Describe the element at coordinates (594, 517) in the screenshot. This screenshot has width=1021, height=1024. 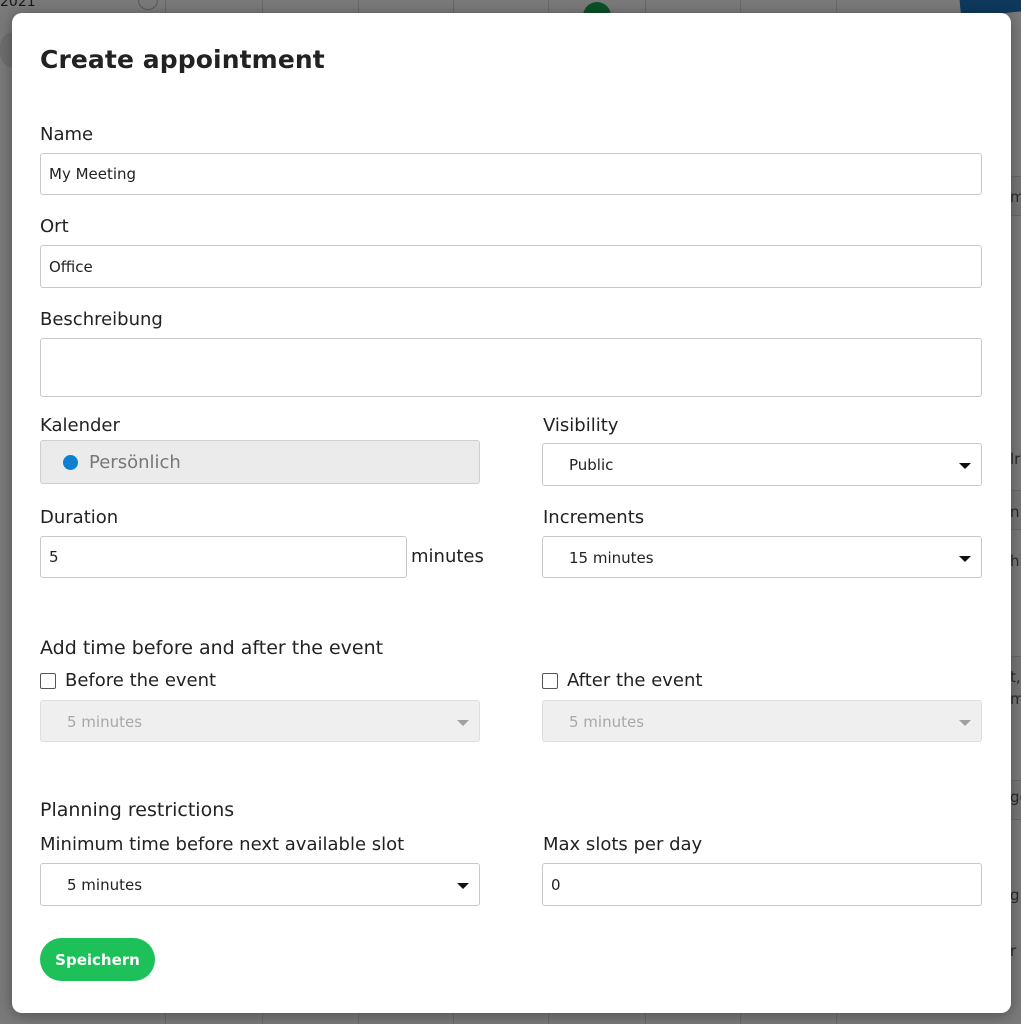
I see `increments-label: Increments` at that location.